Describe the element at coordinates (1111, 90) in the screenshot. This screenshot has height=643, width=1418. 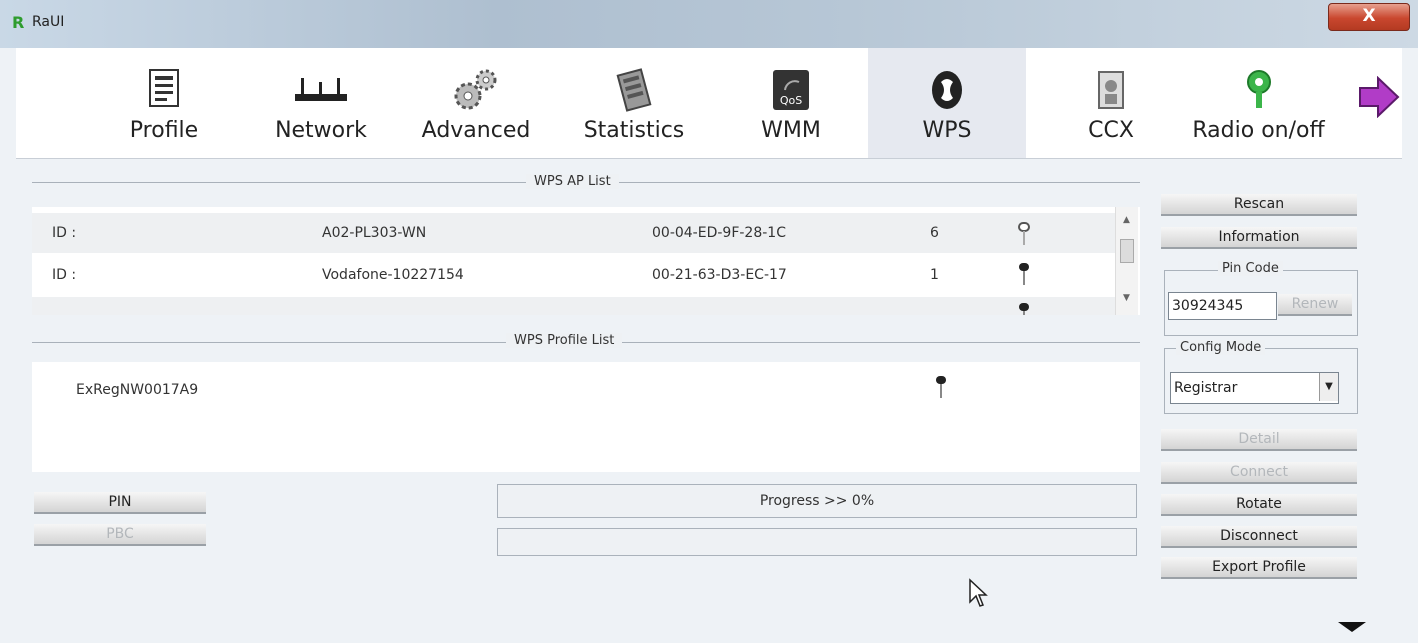
I see `ccx-icon` at that location.